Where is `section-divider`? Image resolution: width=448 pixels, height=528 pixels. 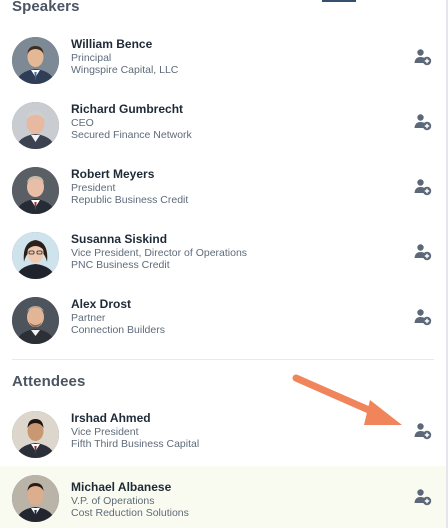
section-divider is located at coordinates (223, 359).